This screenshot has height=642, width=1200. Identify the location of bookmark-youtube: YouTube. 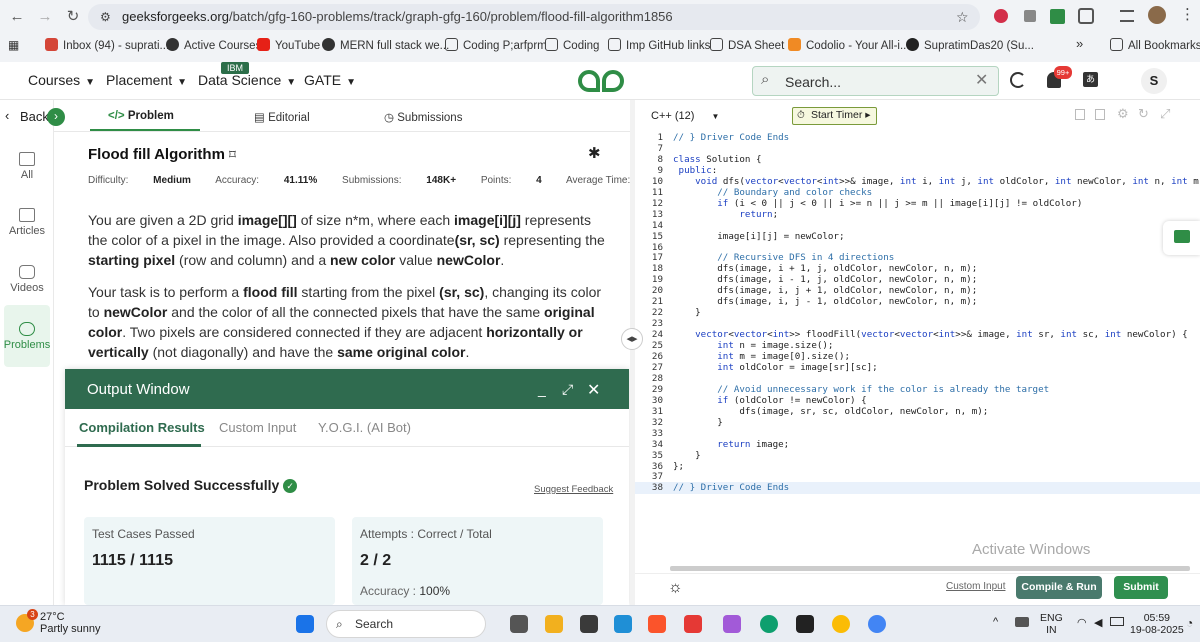
(288, 45).